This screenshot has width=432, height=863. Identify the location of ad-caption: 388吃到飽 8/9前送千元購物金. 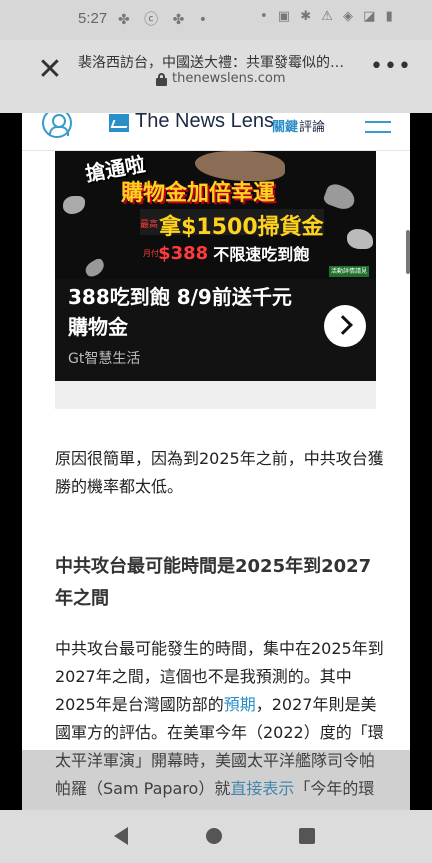
(188, 312).